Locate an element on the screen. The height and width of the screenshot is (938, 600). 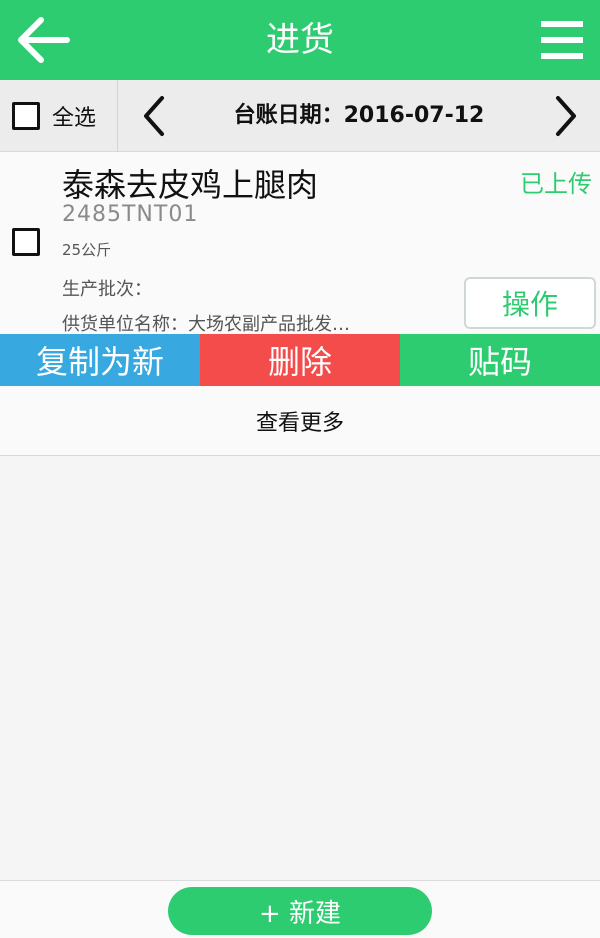
item-code: 2485TNT01 is located at coordinates (130, 214).